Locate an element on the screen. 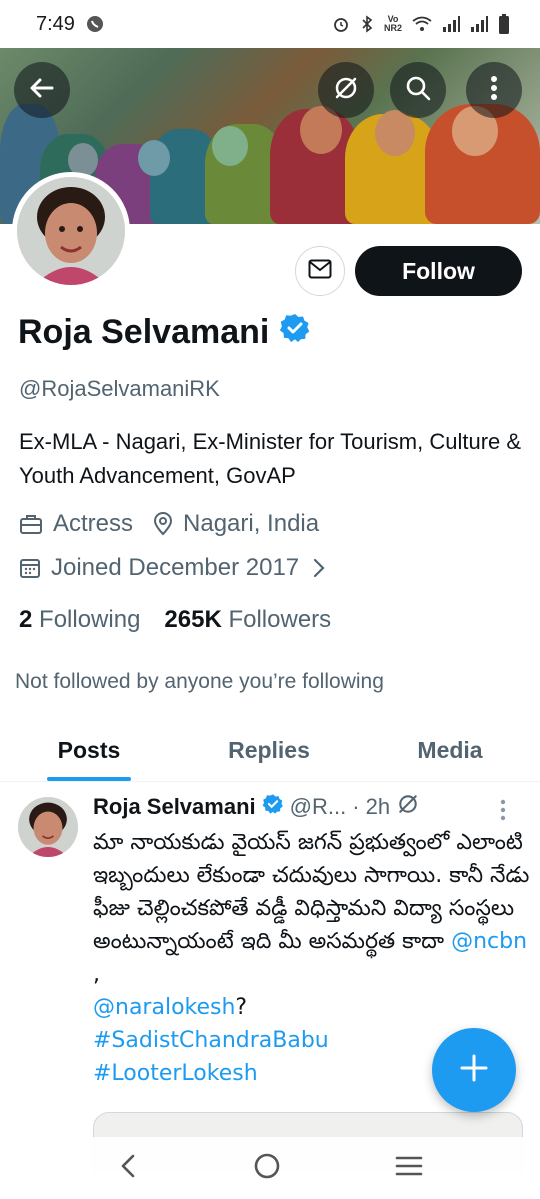  status-bar: 7:49 Vo NR2 is located at coordinates (270, 24).